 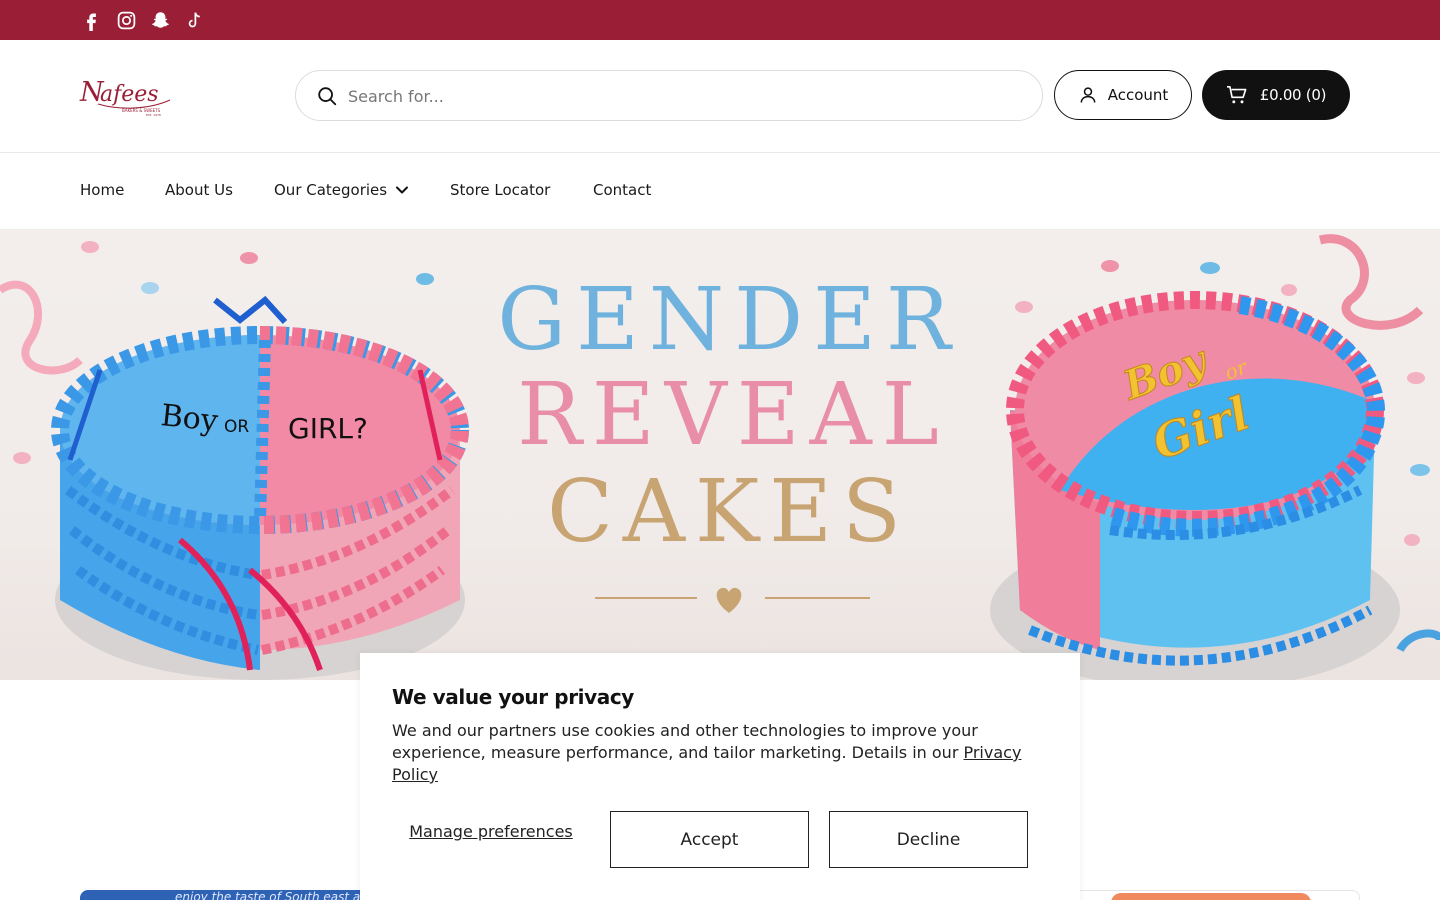 I want to click on svg-text: EST. 1978, so click(x=153, y=115).